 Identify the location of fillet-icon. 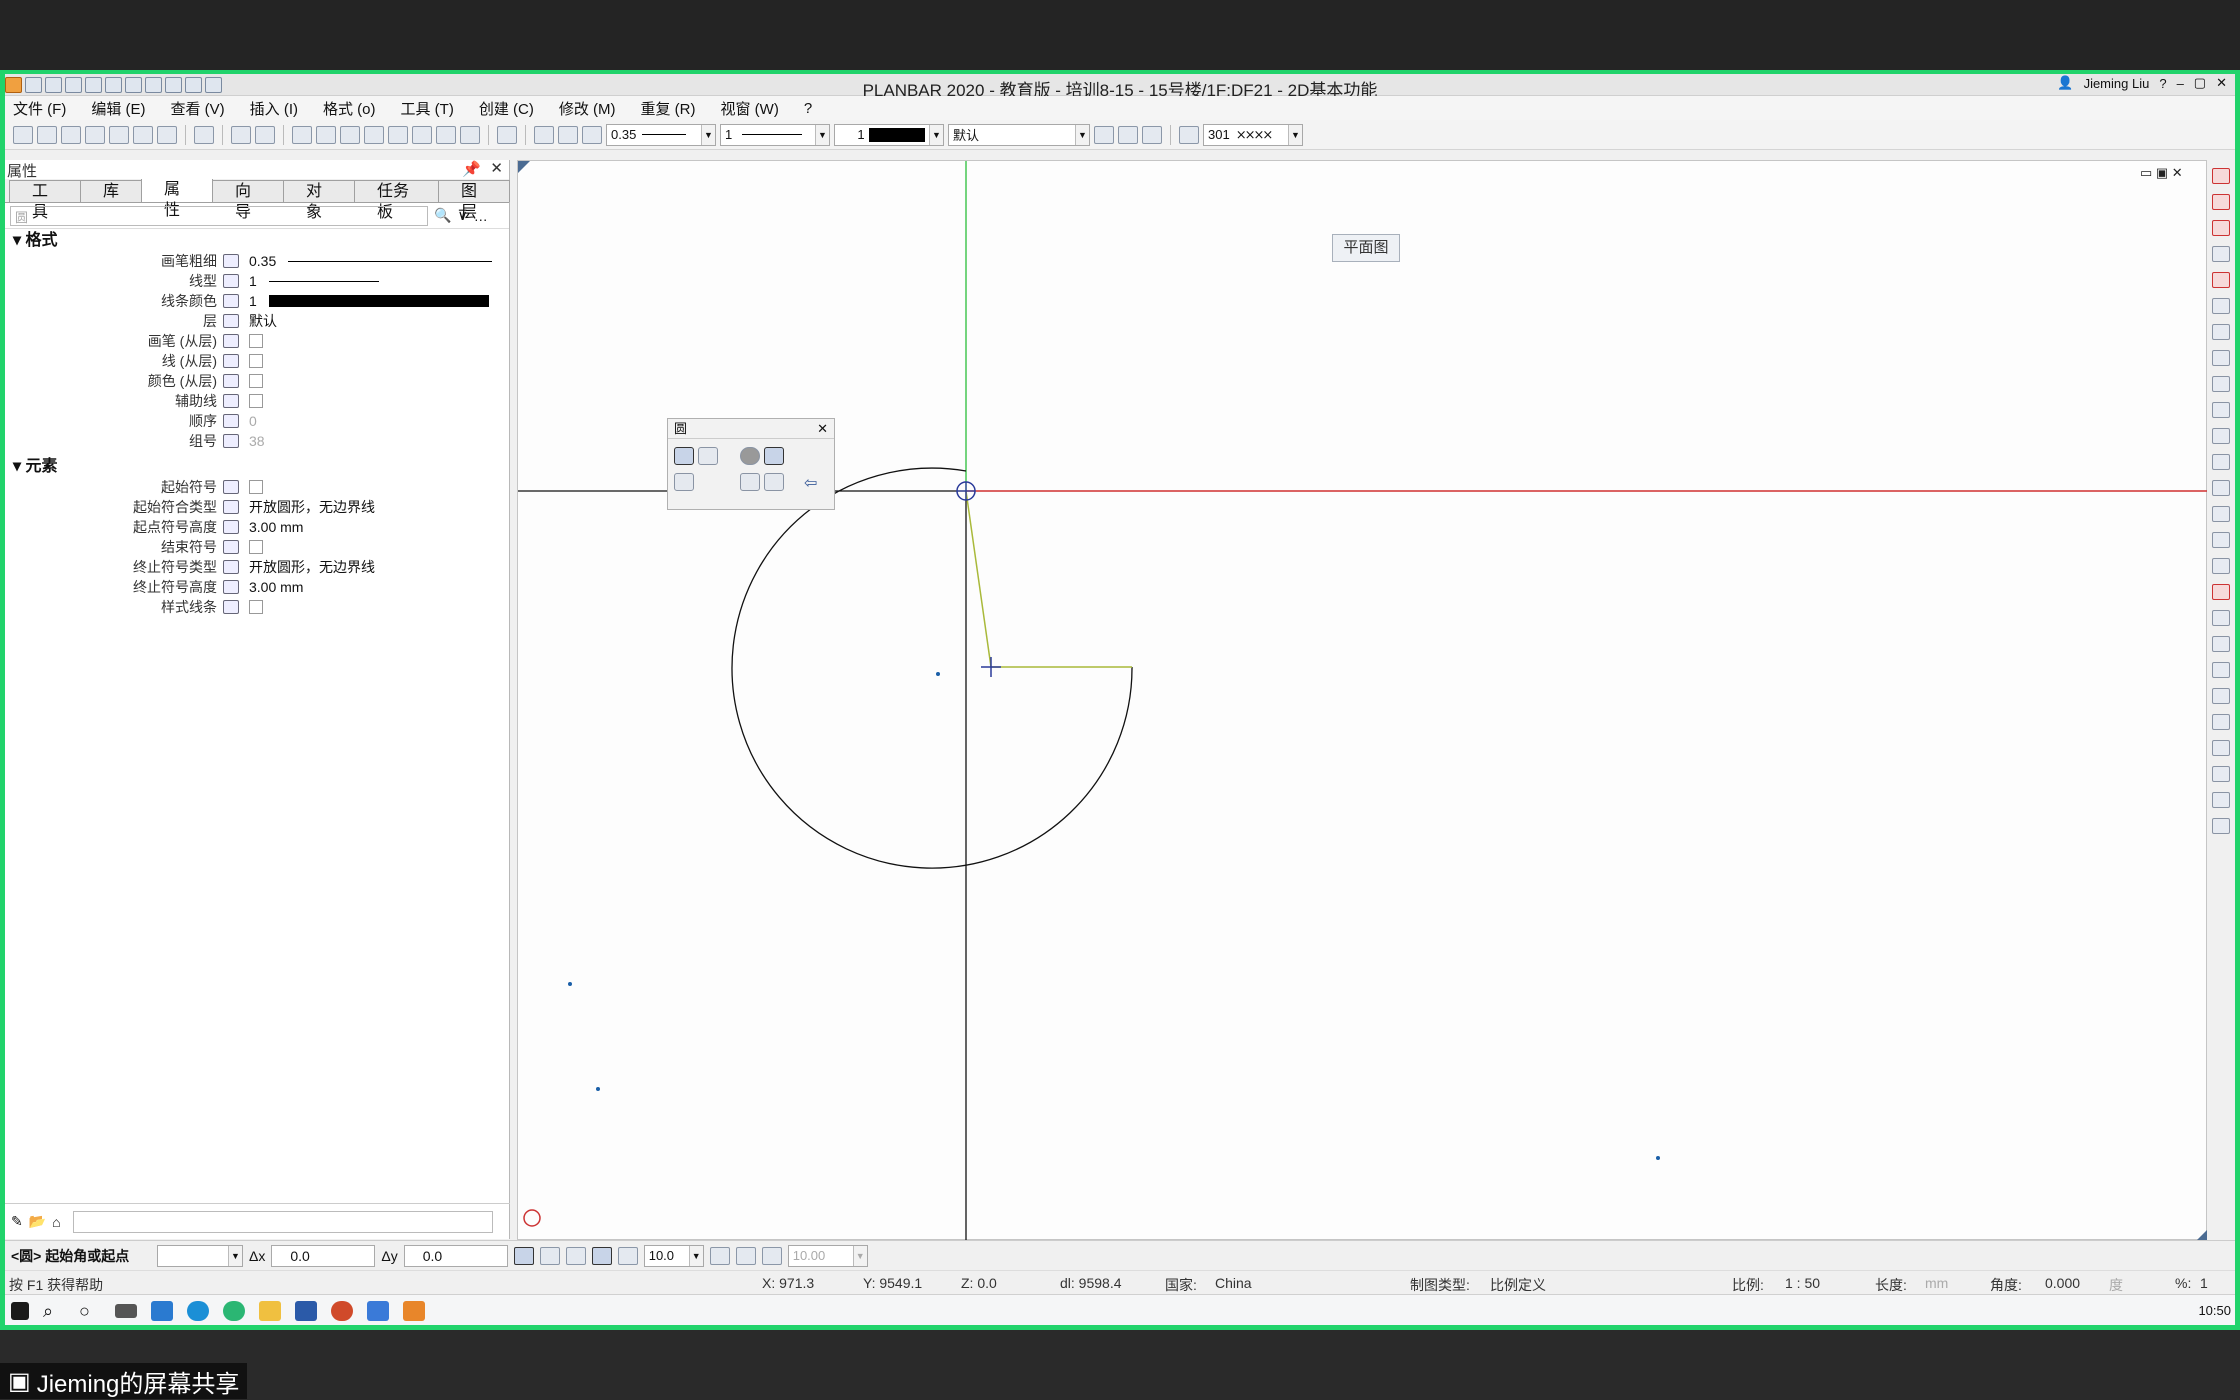
(2221, 462).